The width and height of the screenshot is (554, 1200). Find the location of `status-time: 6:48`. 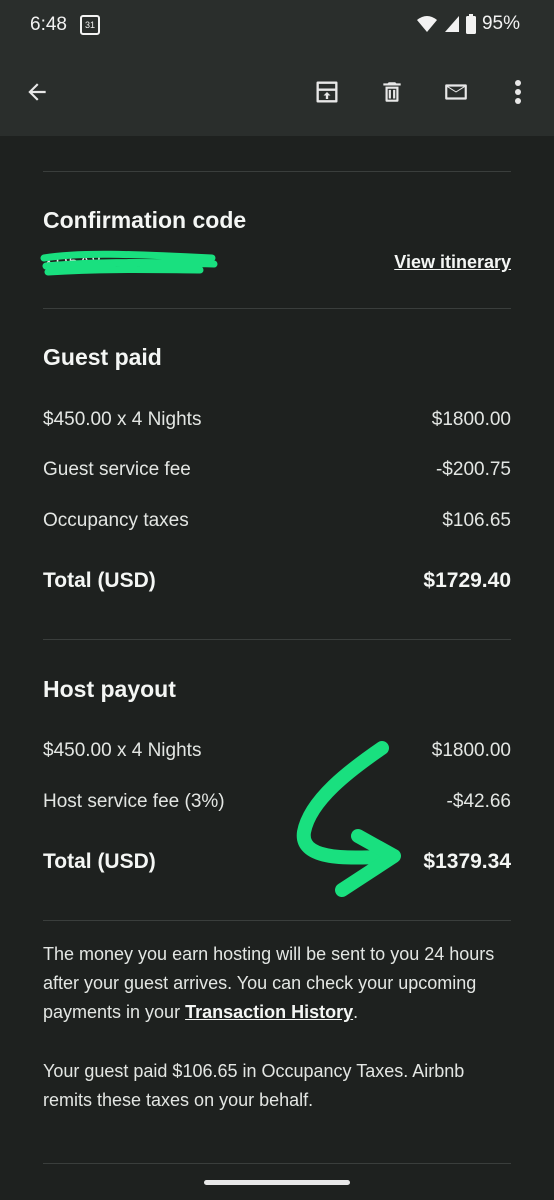

status-time: 6:48 is located at coordinates (48, 24).